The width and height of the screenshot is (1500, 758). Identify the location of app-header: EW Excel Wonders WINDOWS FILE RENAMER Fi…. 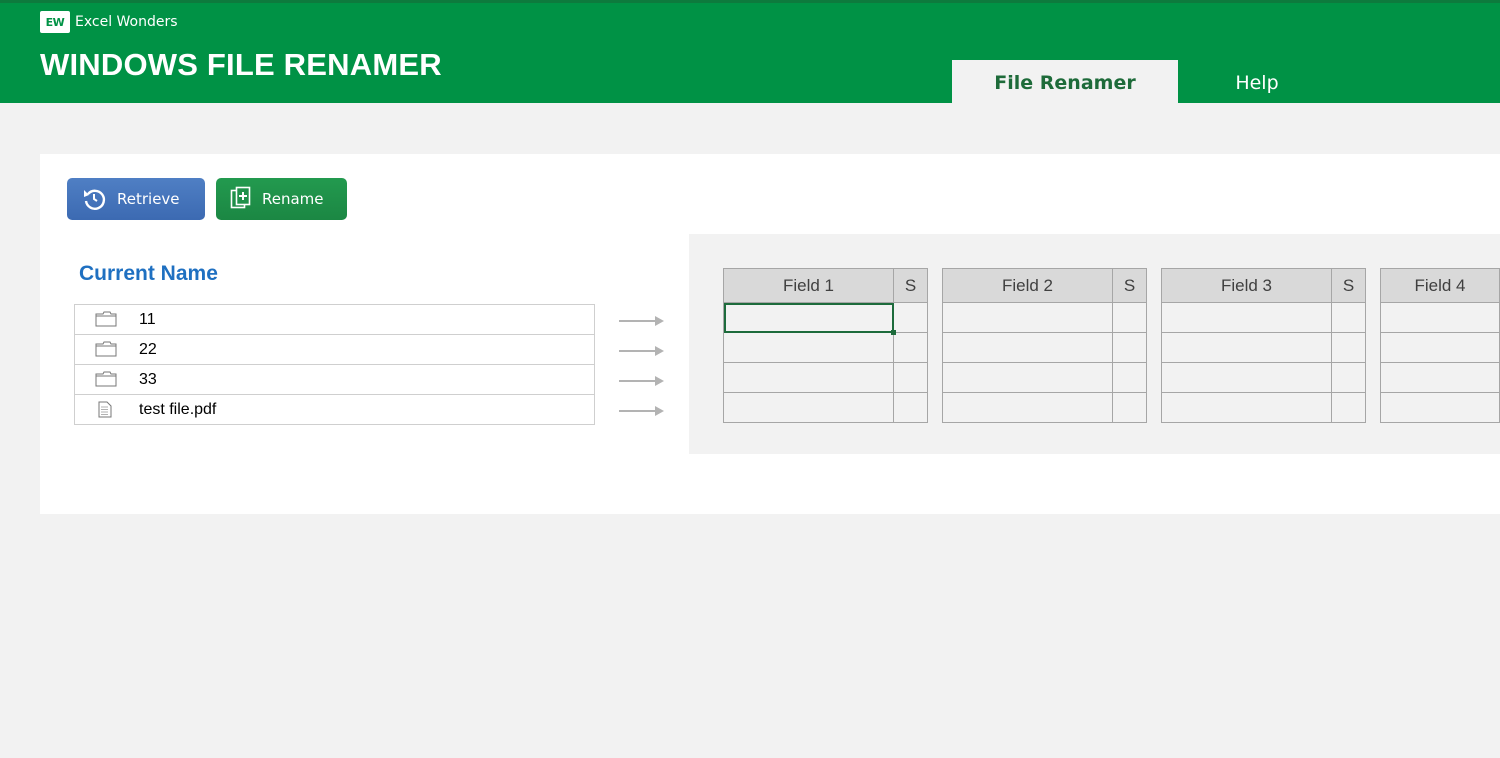
(750, 53).